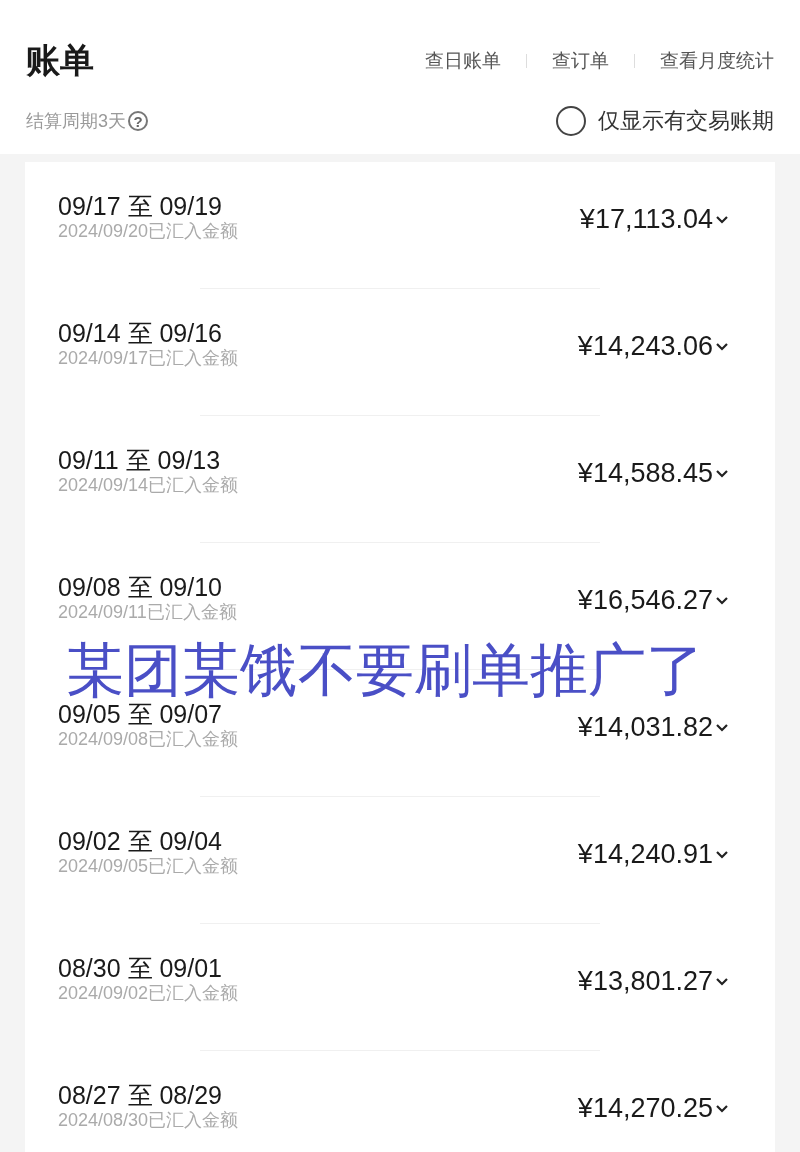  I want to click on header-link: 查日账单, so click(463, 61).